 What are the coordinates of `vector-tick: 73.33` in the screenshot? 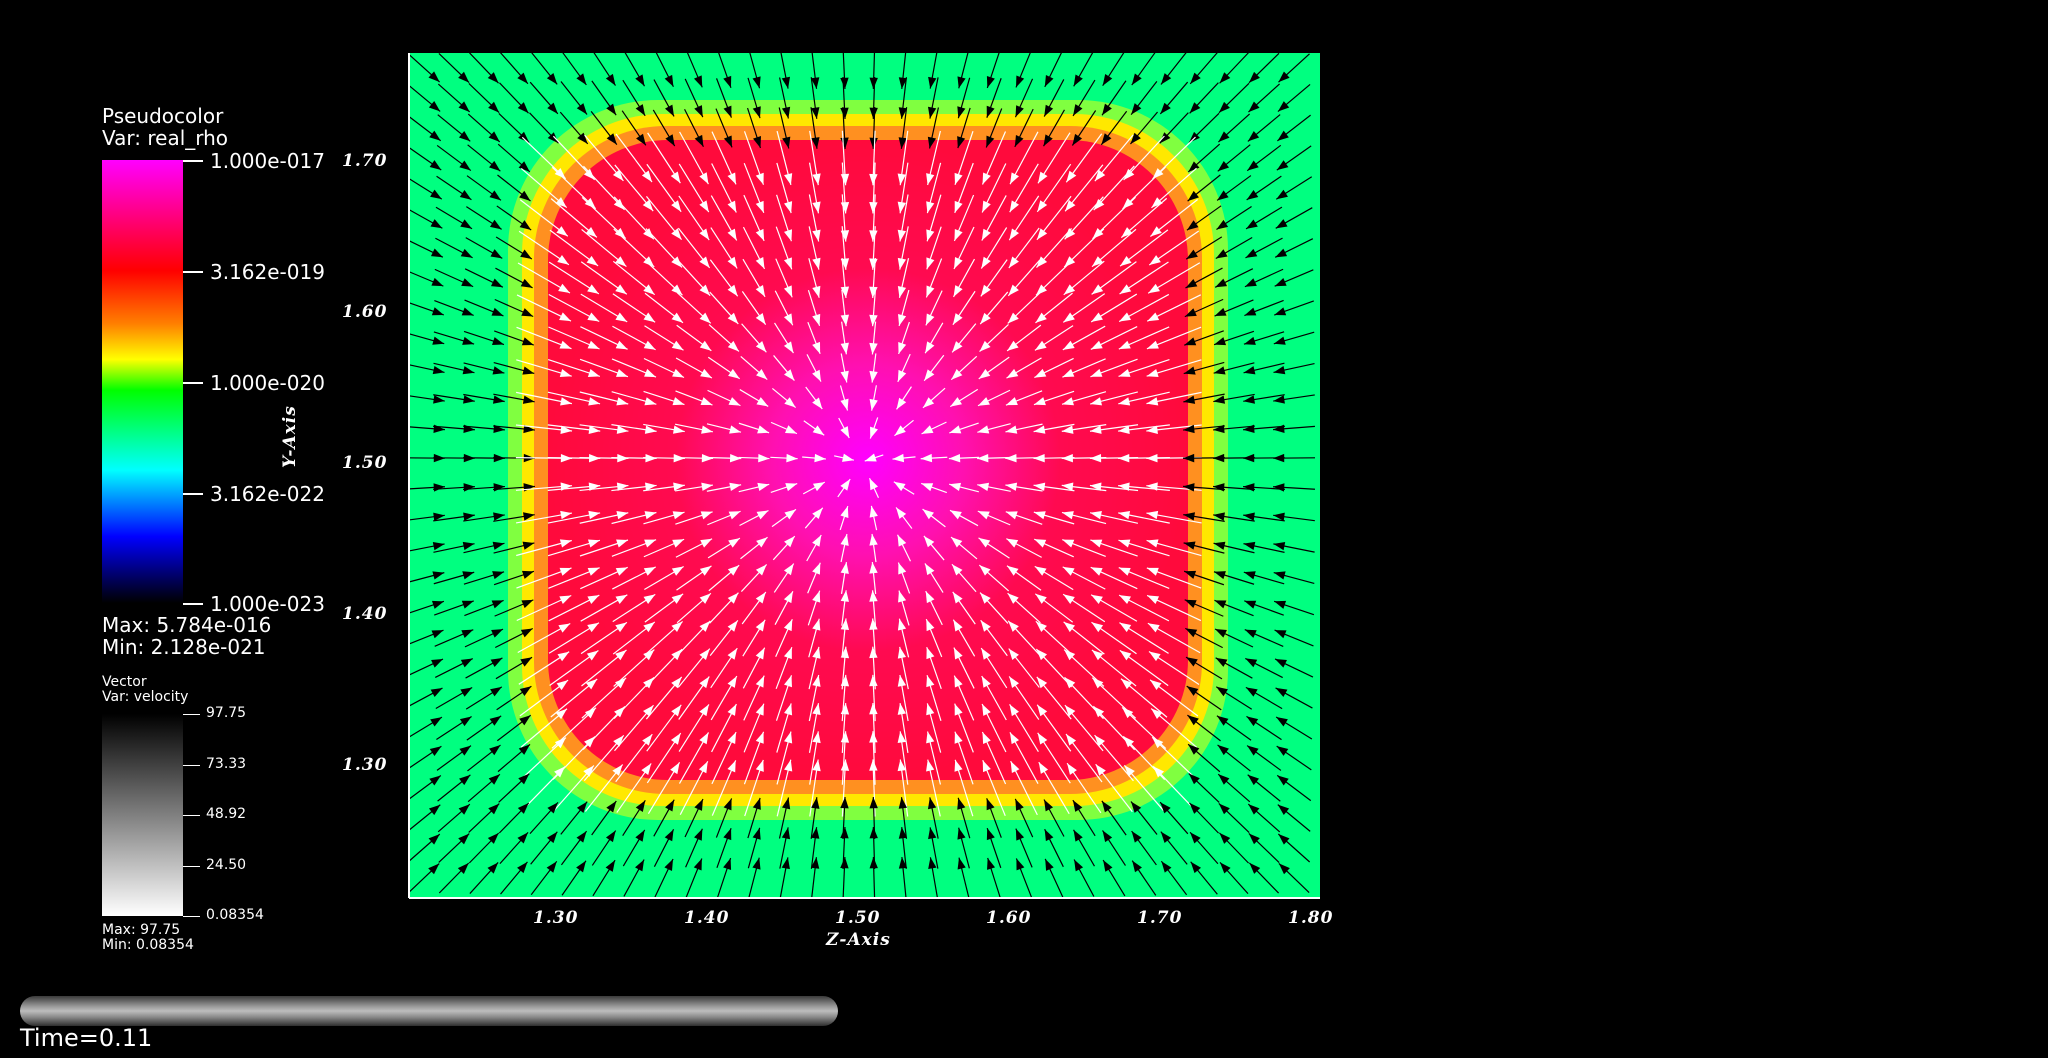 It's located at (226, 764).